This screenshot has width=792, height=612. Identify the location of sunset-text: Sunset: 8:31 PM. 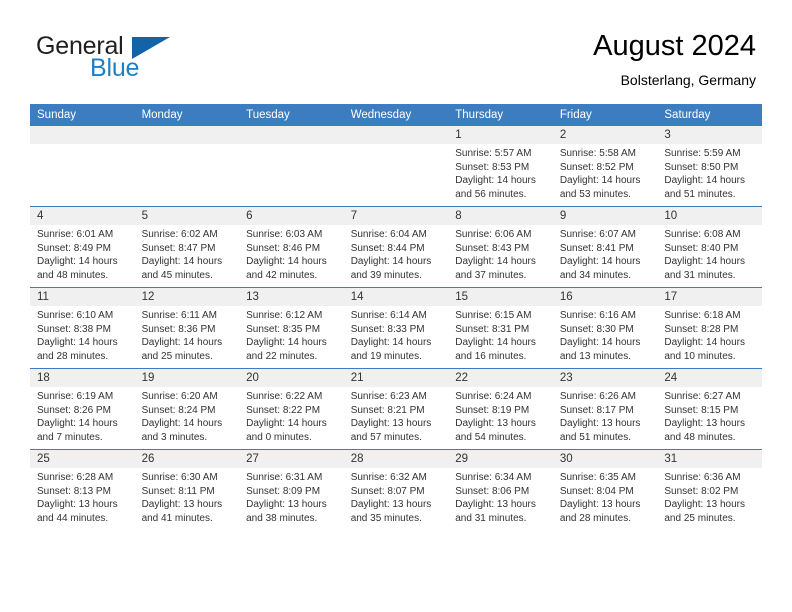
(492, 329).